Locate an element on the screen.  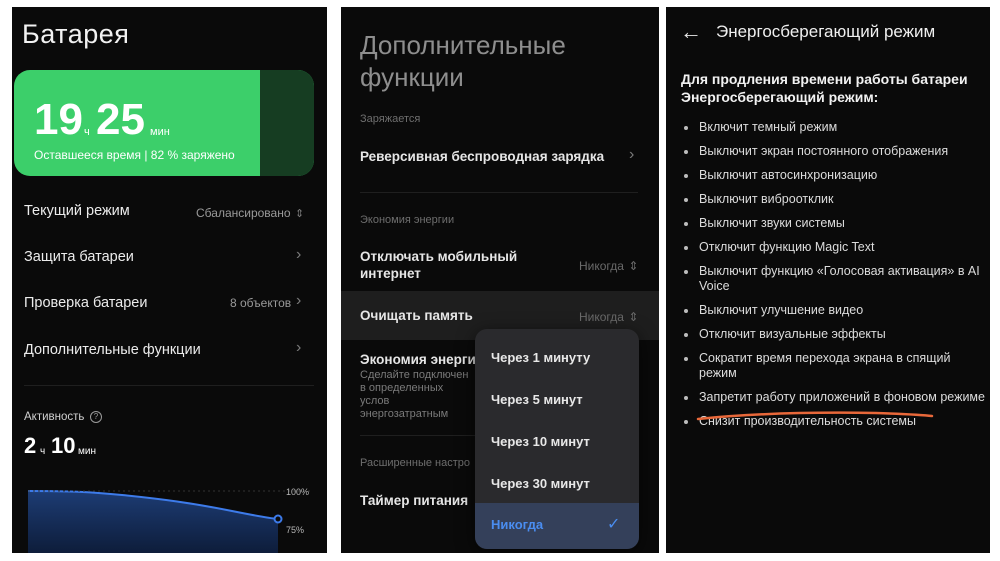
row-battery-check: Проверка батареи is located at coordinates (85, 303).